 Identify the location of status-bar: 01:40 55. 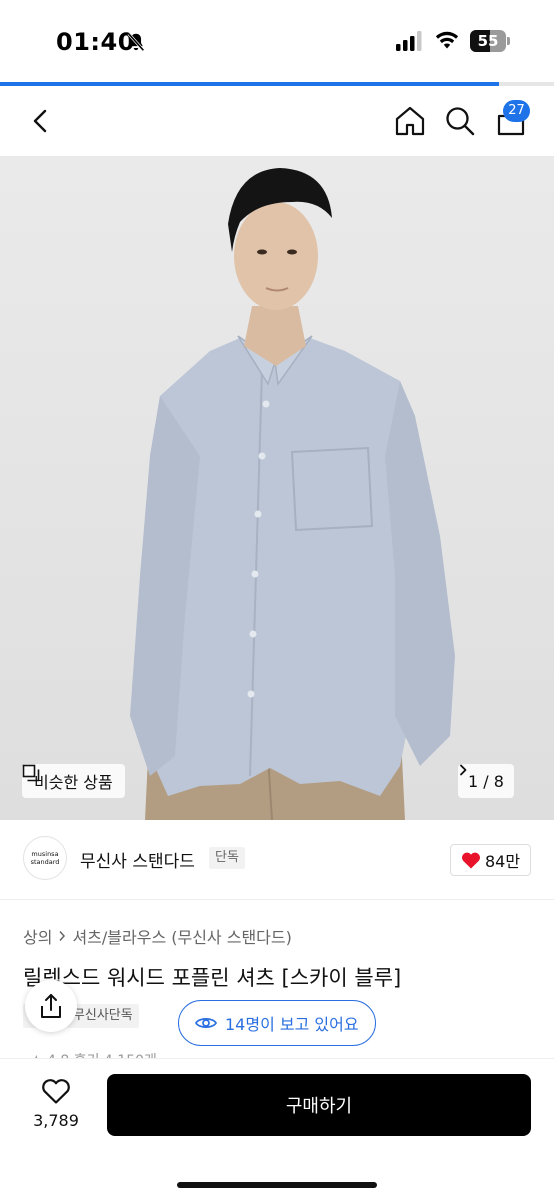
(277, 41).